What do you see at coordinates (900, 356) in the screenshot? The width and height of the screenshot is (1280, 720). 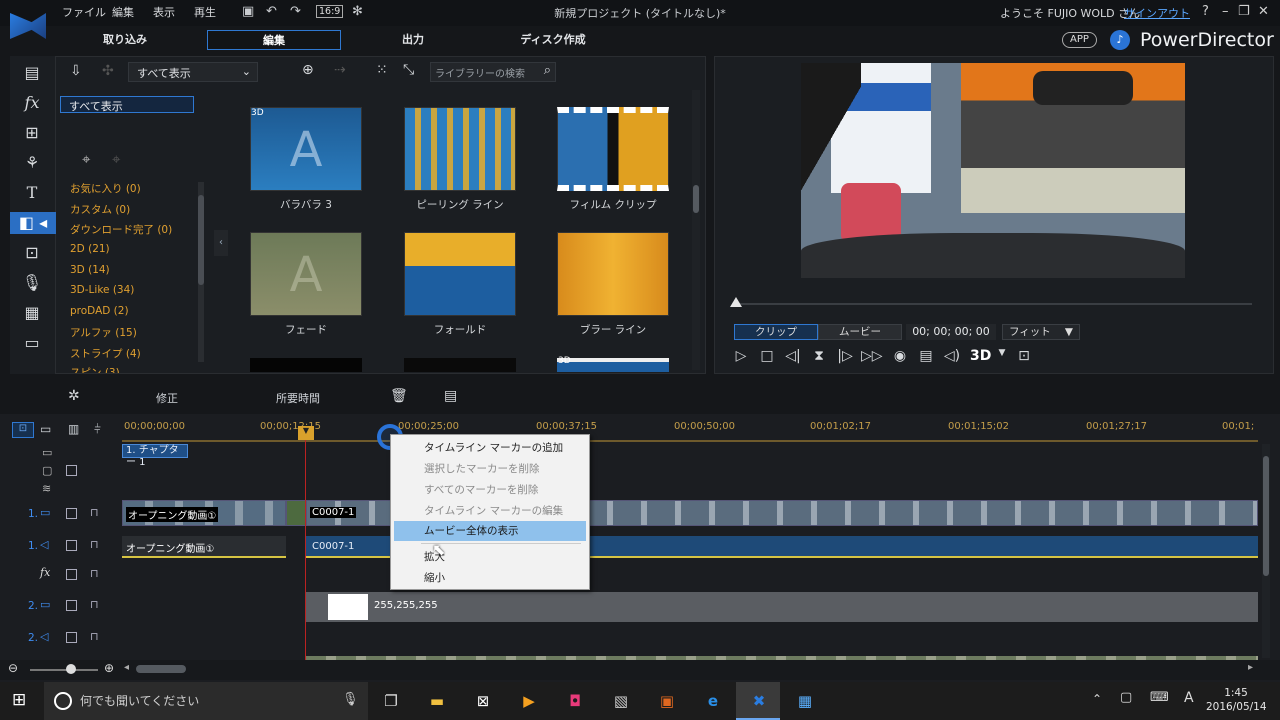 I see `snapshot-camera-icon: ◉` at bounding box center [900, 356].